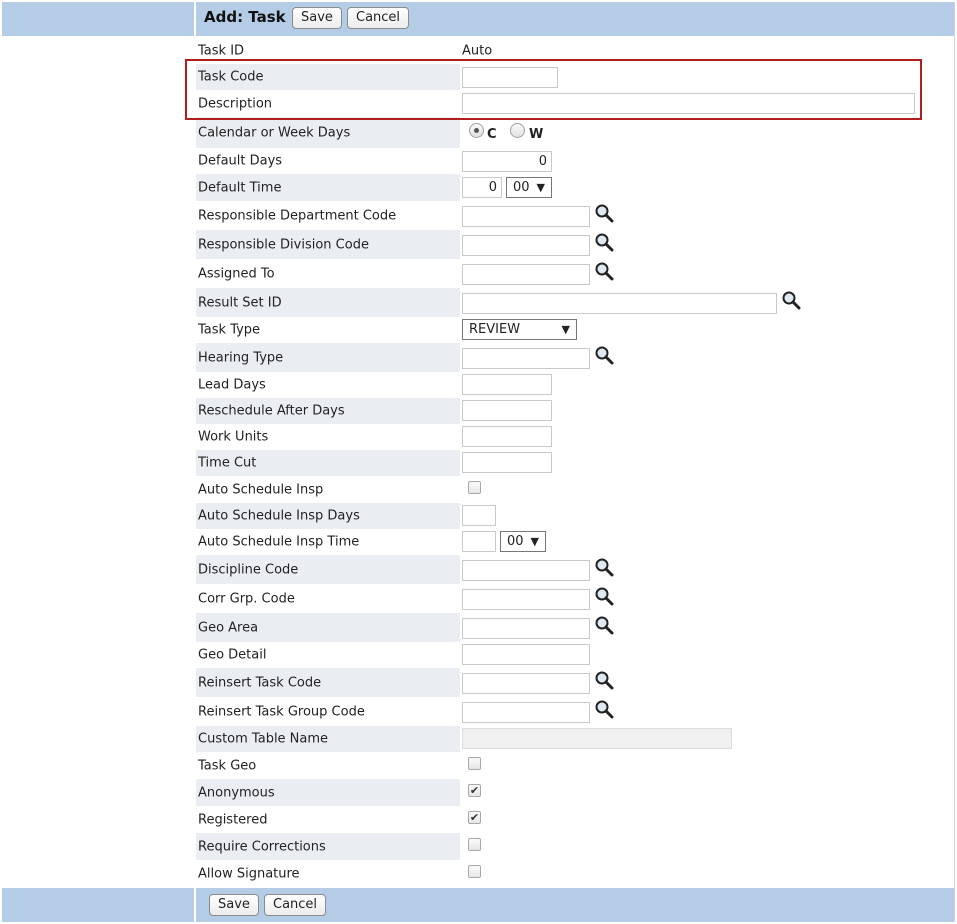 The height and width of the screenshot is (924, 957). Describe the element at coordinates (526, 216) in the screenshot. I see `responsible-department-code-input` at that location.